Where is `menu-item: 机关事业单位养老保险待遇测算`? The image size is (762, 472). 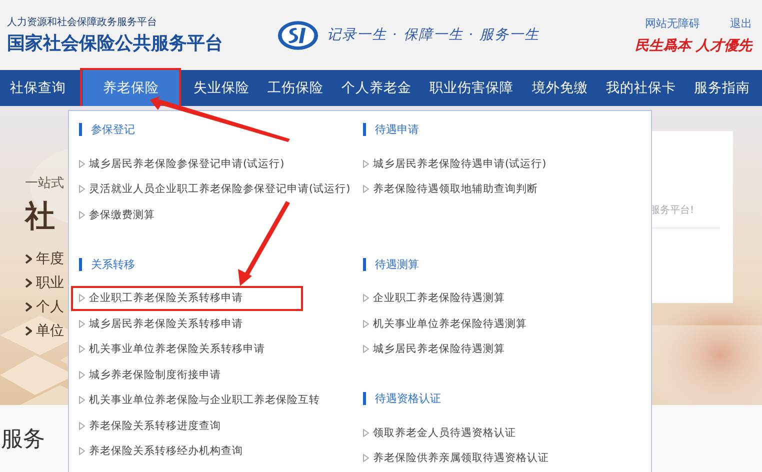
menu-item: 机关事业单位养老保险待遇测算 is located at coordinates (445, 323).